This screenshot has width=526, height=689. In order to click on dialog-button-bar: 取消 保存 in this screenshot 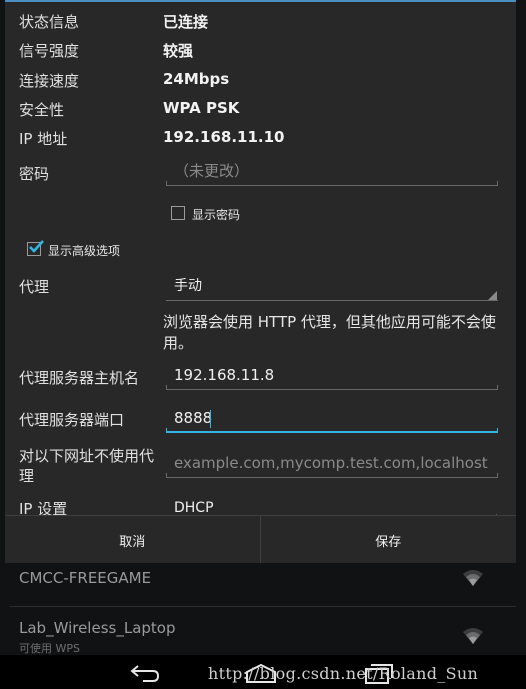, I will do `click(260, 539)`.